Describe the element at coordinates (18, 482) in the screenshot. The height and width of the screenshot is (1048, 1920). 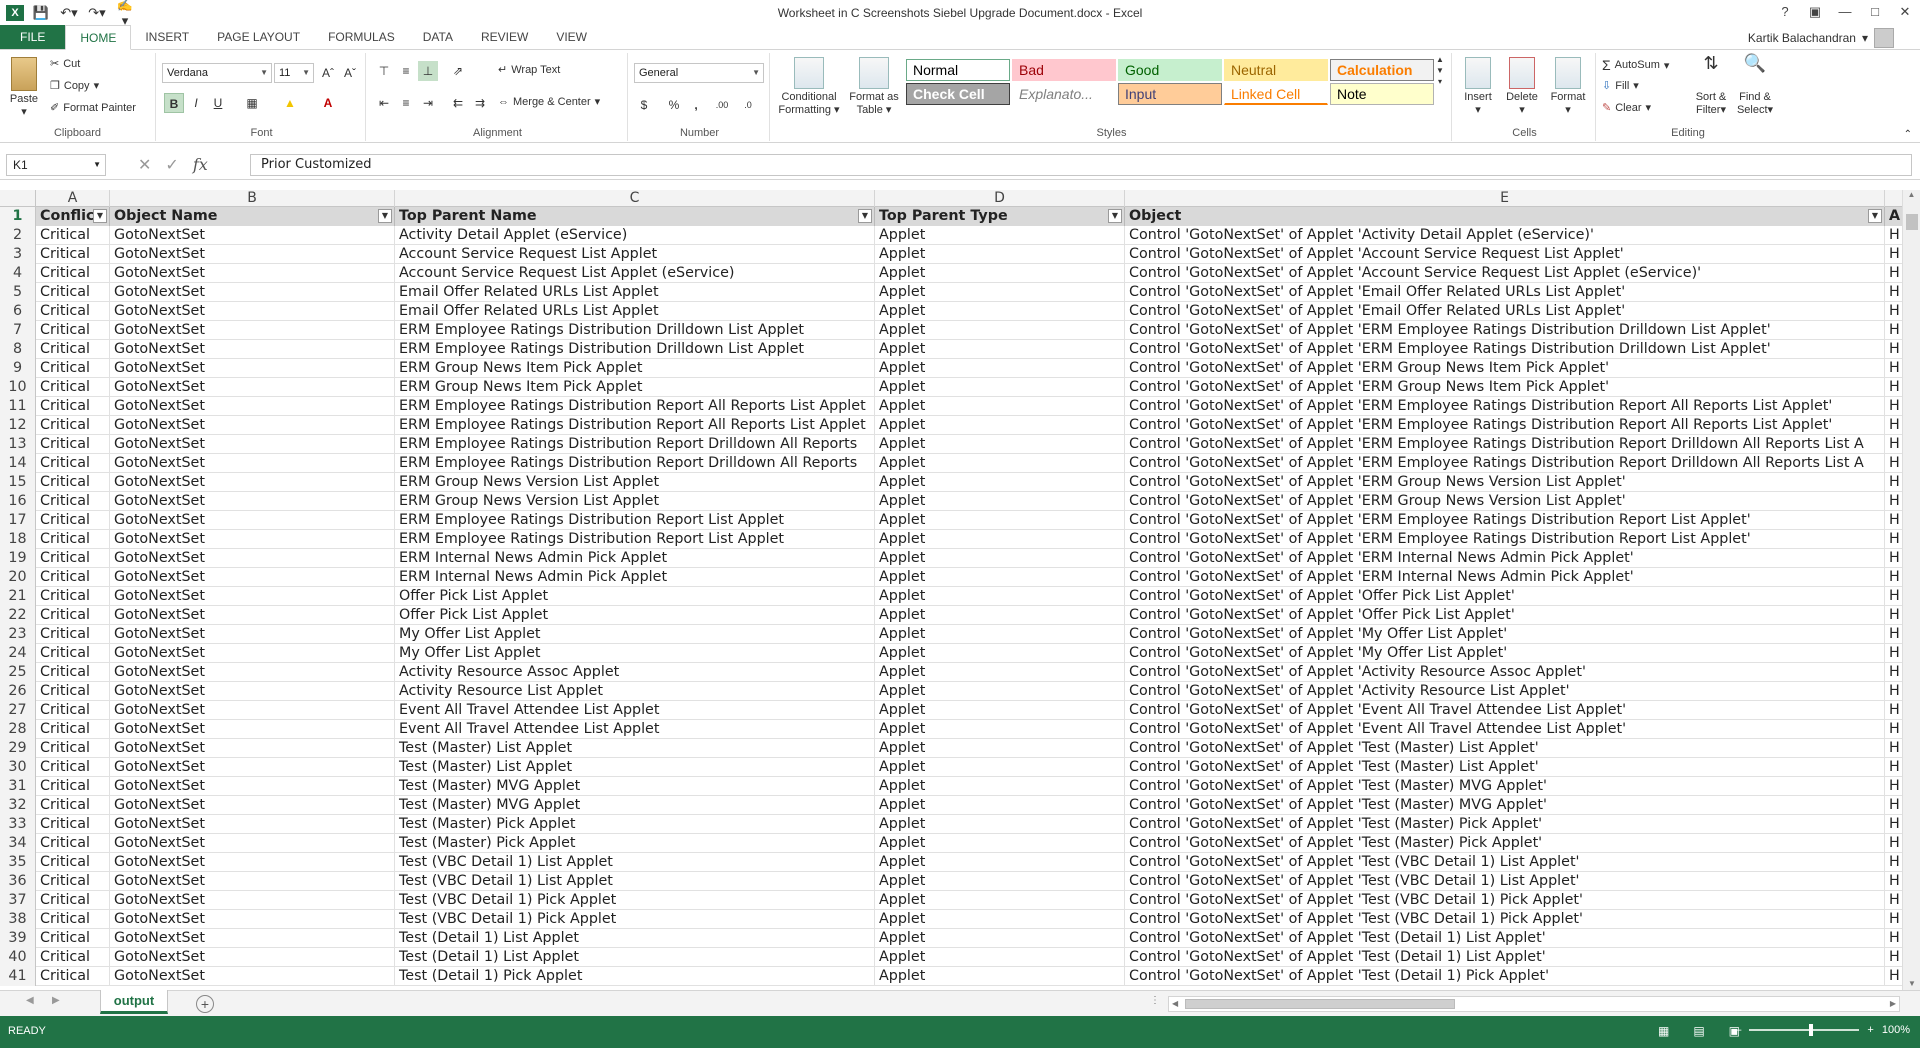
I see `row-header: 15` at that location.